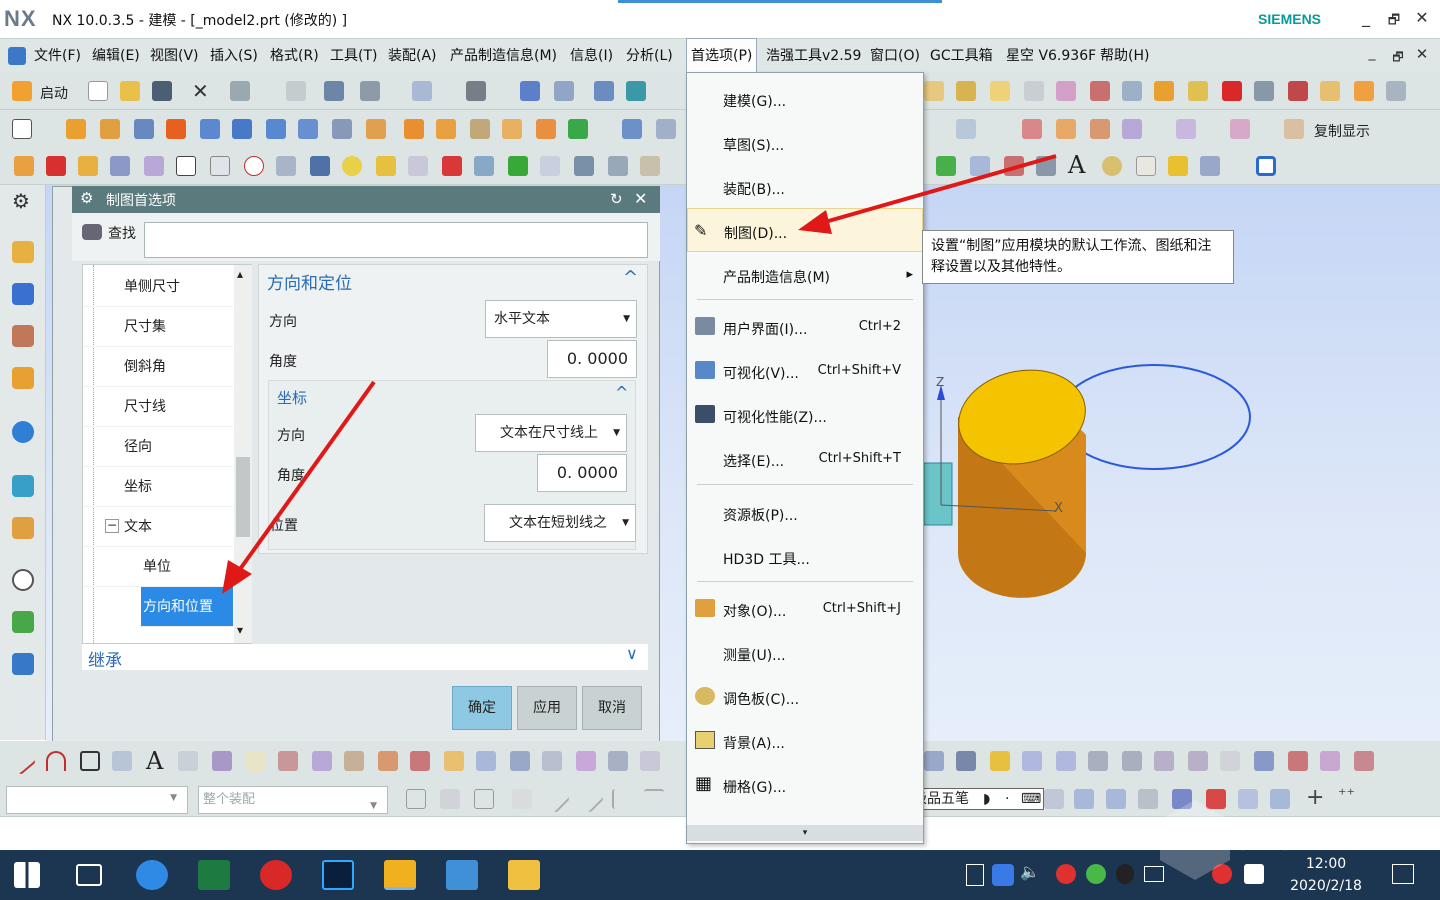  What do you see at coordinates (76, 129) in the screenshot?
I see `extrude-icon` at bounding box center [76, 129].